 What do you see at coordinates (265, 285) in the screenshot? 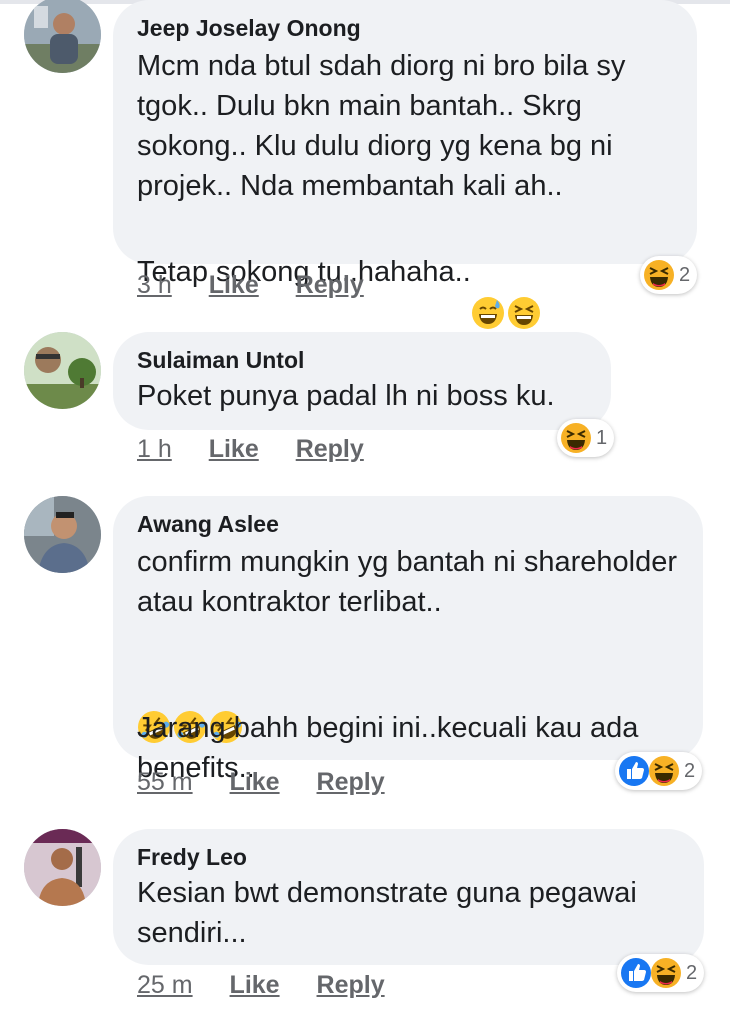
I see `comment-actions: 3 h Like Reply` at bounding box center [265, 285].